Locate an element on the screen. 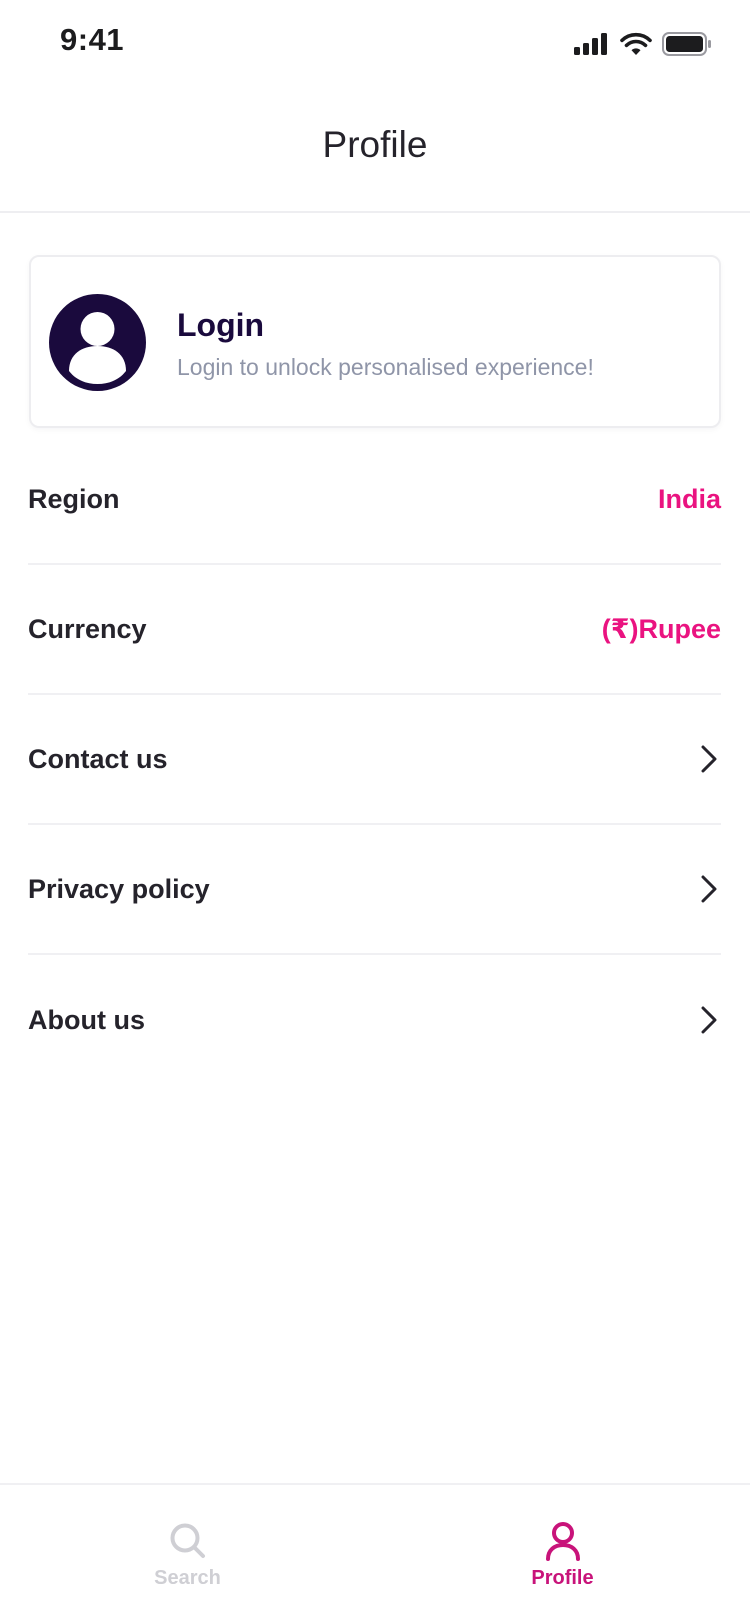 This screenshot has height=1624, width=750. login-subtitle: Login to unlock personalised experience! is located at coordinates (385, 367).